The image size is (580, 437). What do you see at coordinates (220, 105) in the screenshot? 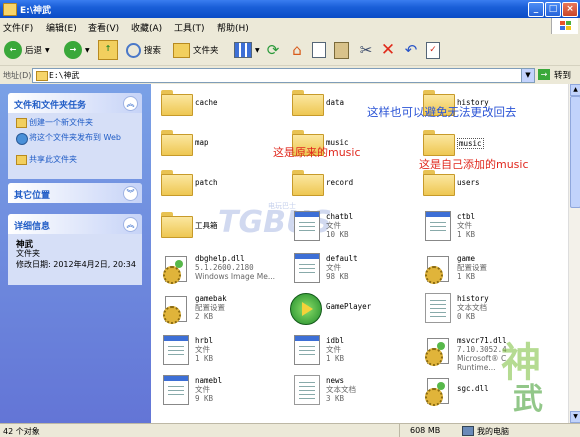
I see `list-item: cache` at bounding box center [220, 105].